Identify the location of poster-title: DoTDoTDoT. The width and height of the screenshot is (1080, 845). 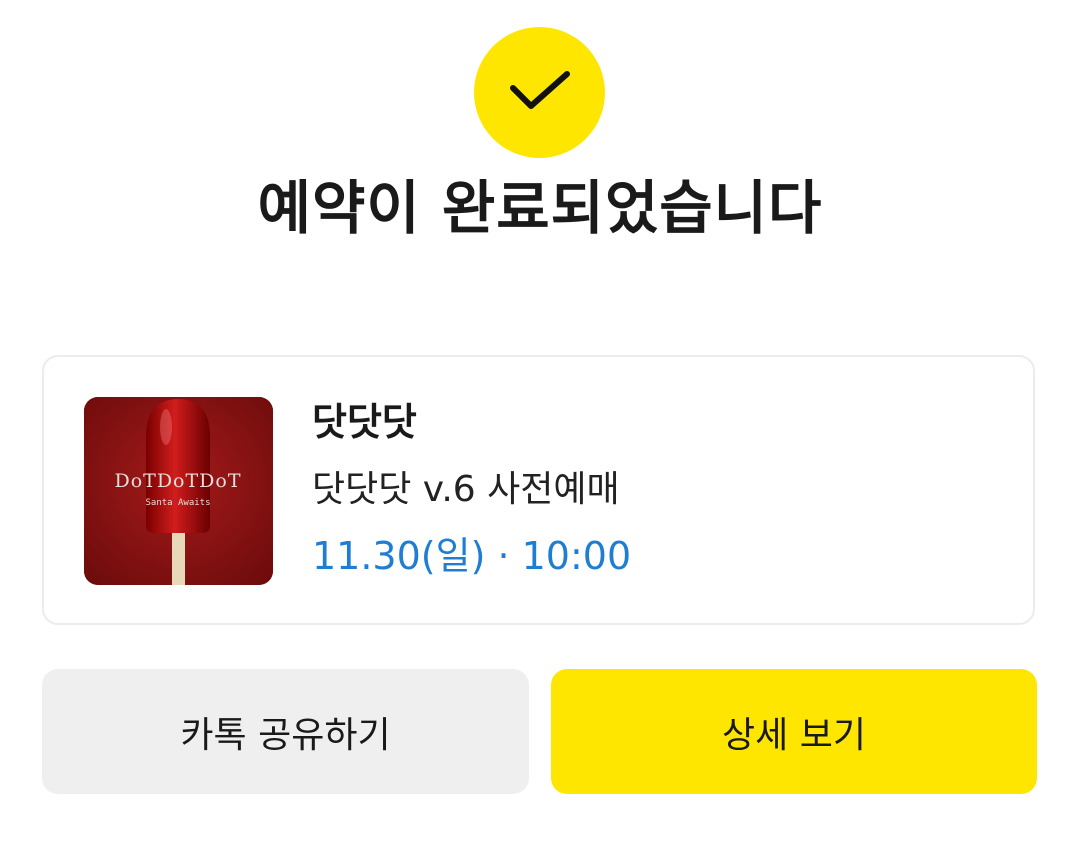
(177, 481).